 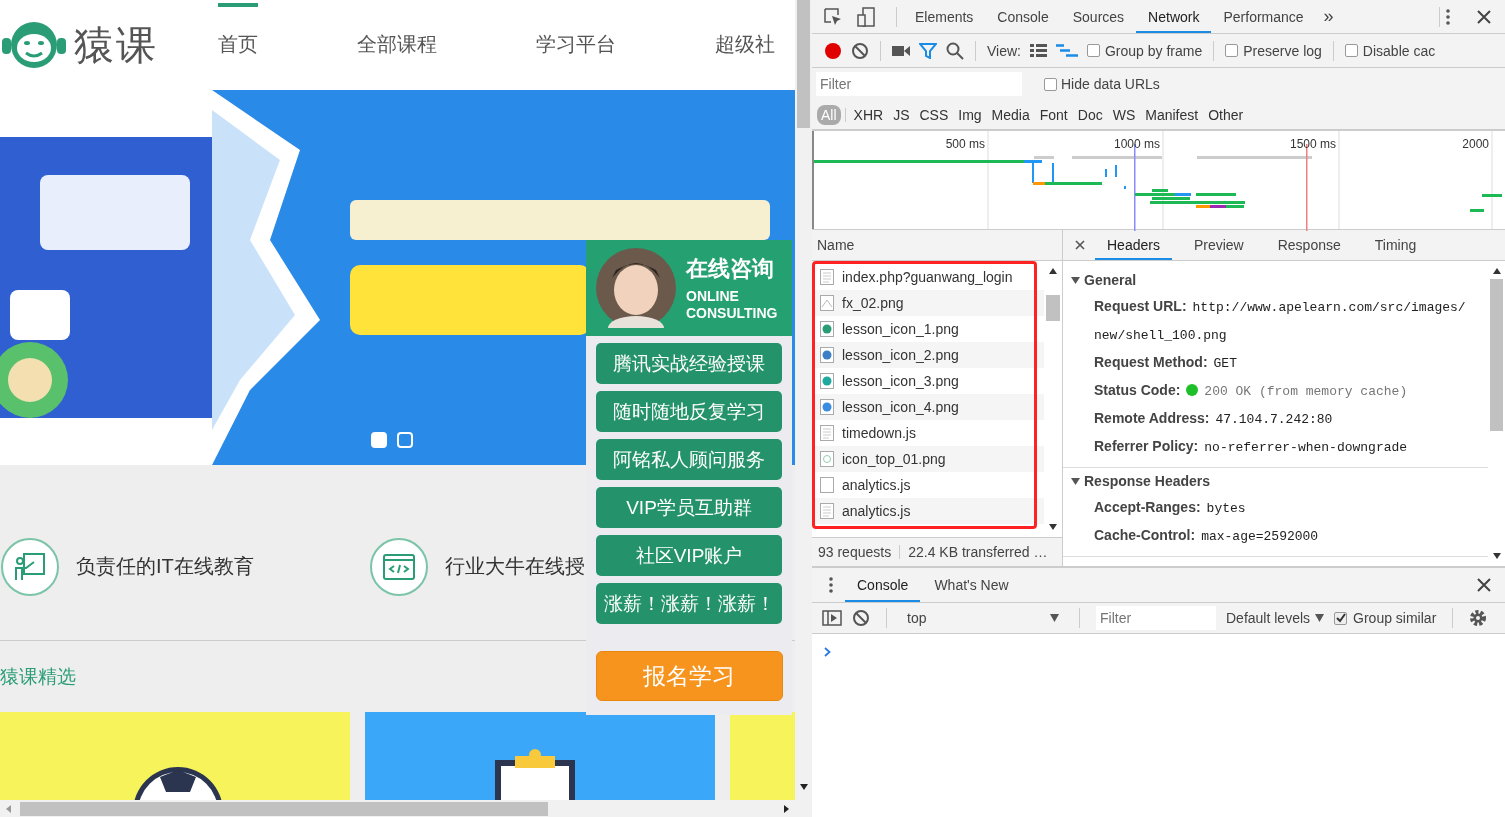 I want to click on inspect-icon, so click(x=833, y=16).